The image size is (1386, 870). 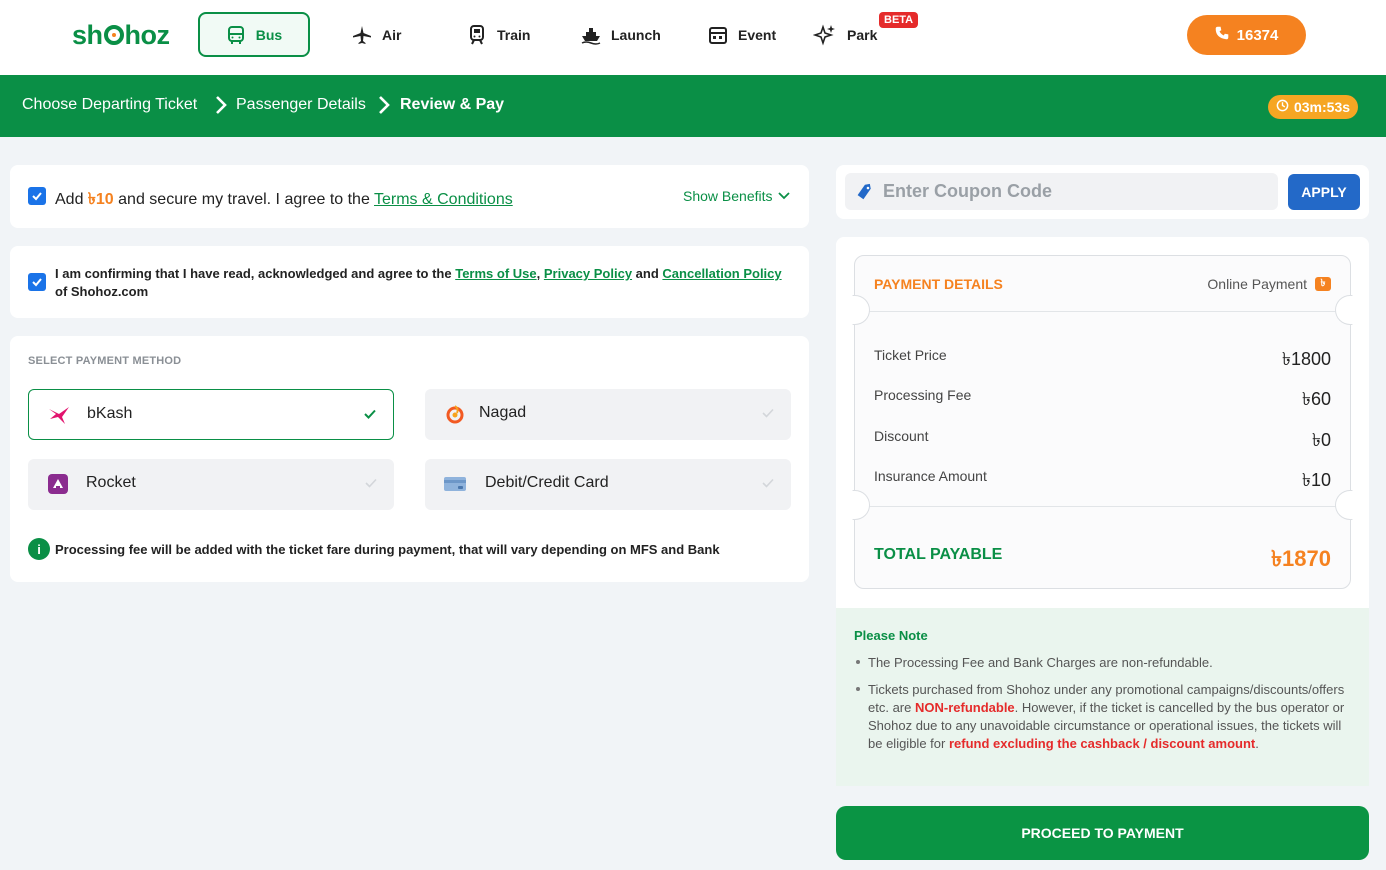 I want to click on hotline-button: 16374, so click(x=1246, y=35).